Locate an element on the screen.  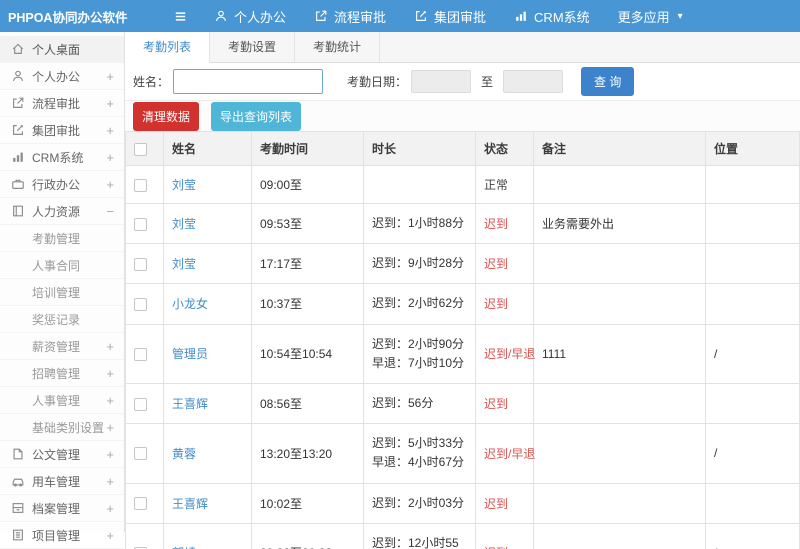
sidebar-item-9: 培训管理 is located at coordinates (62, 292).